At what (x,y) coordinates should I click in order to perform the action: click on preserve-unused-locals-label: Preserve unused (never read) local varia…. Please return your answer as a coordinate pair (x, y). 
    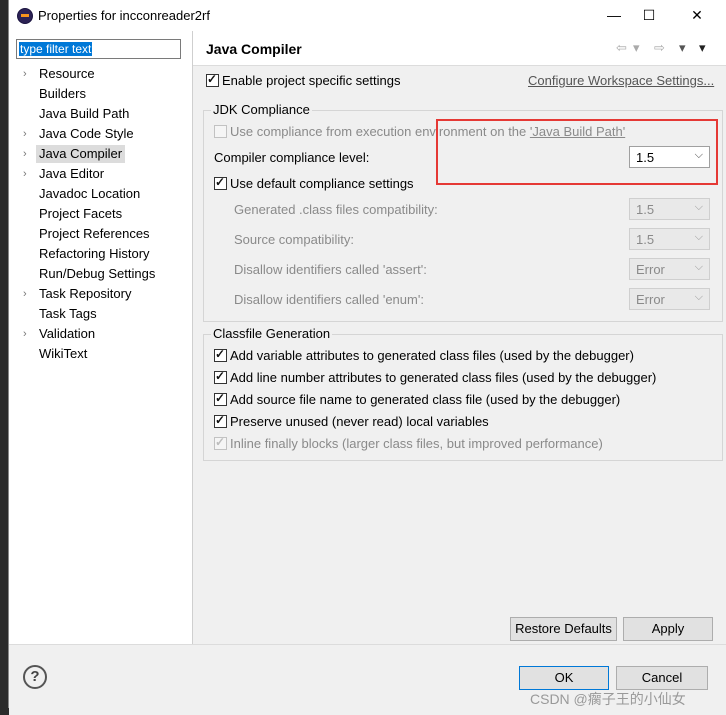
    Looking at the image, I should click on (359, 421).